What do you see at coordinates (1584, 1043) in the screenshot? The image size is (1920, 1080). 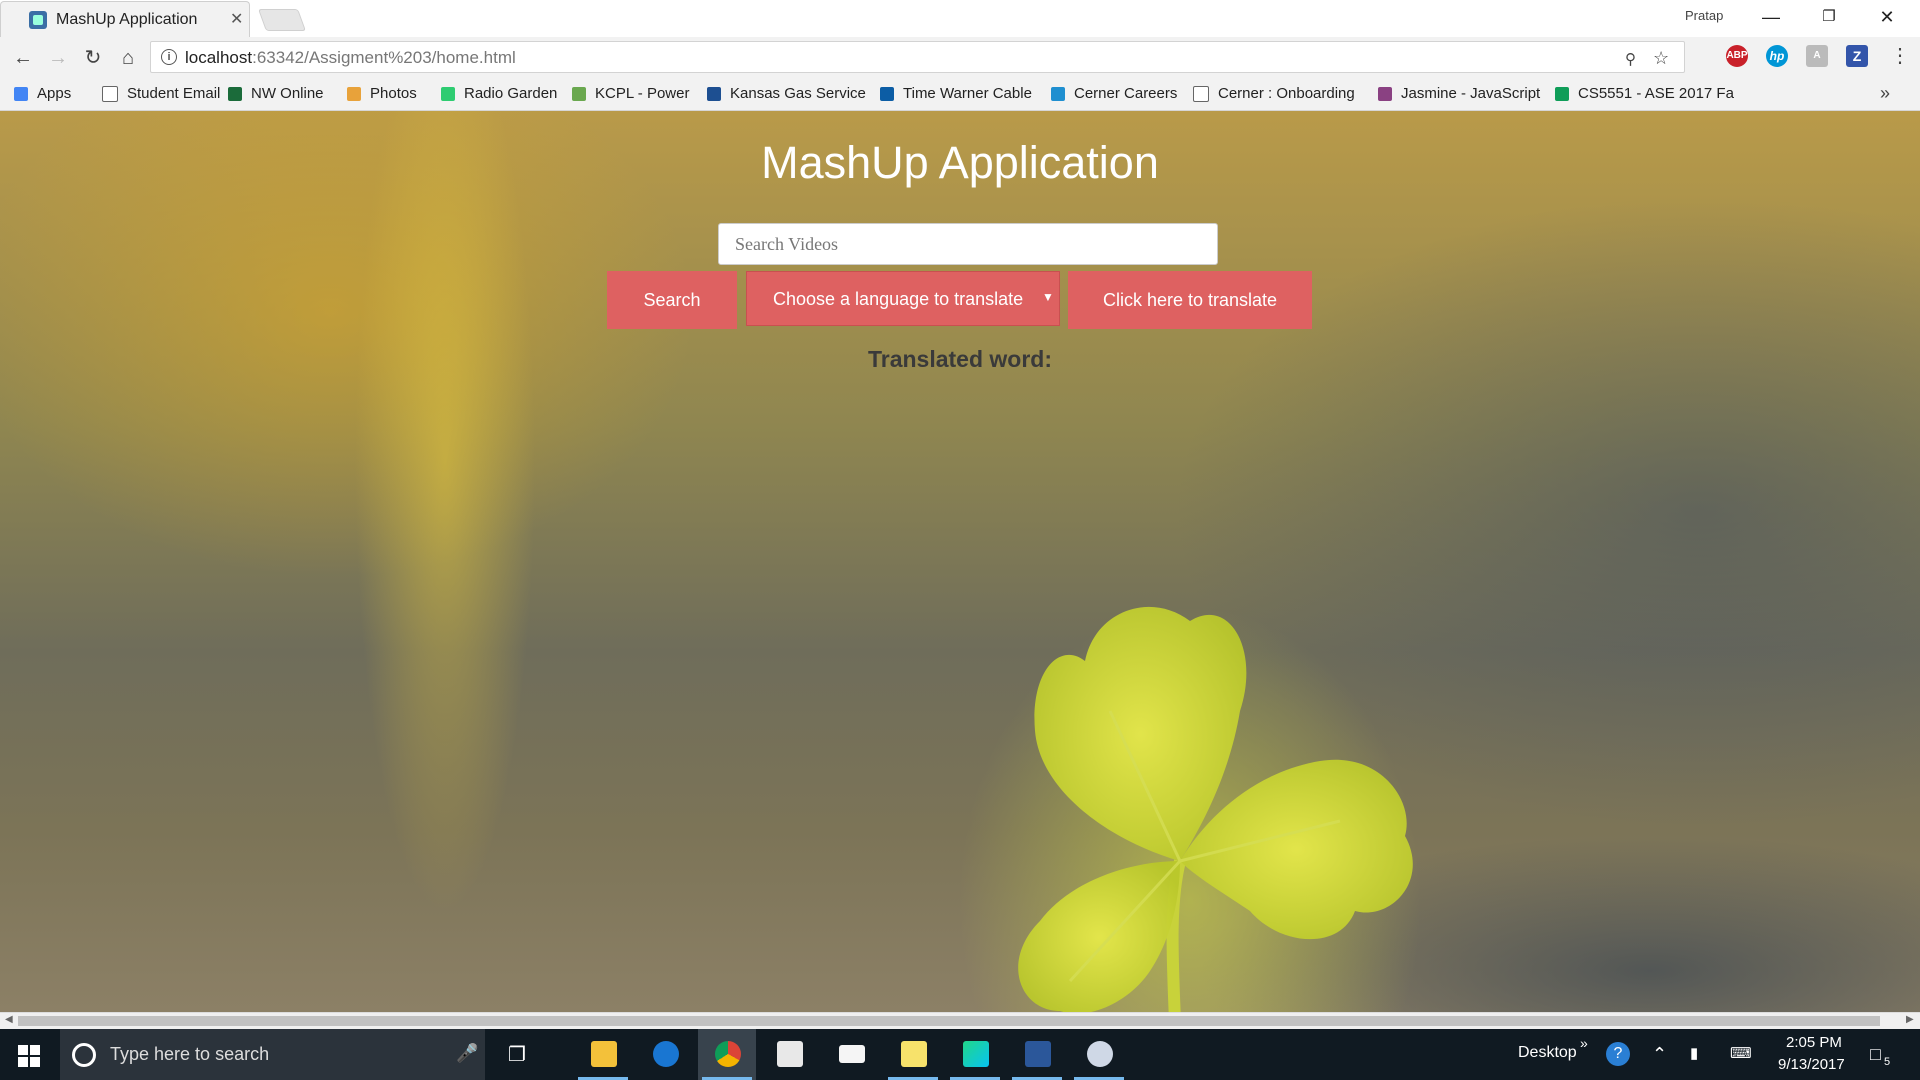 I see `toolbar-expand-icon: »` at bounding box center [1584, 1043].